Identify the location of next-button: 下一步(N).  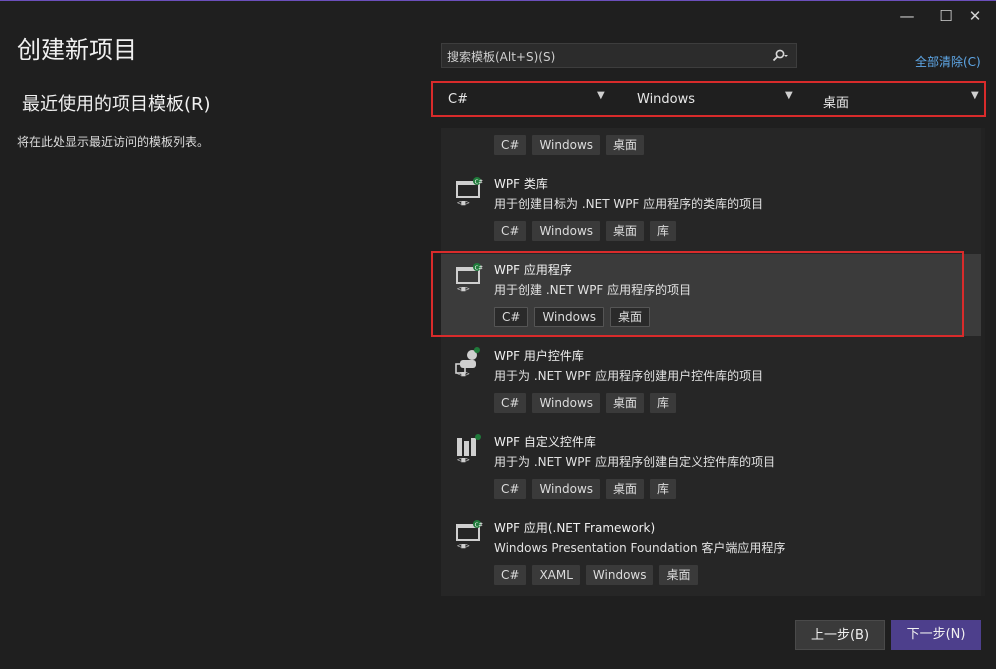
(936, 635).